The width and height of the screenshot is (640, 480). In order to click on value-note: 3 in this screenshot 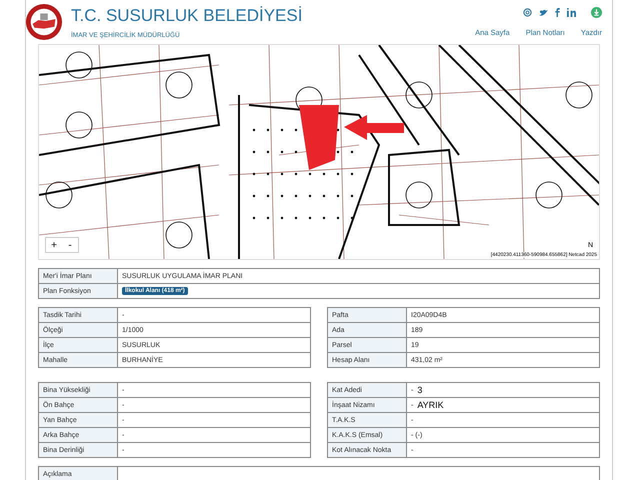, I will do `click(419, 390)`.